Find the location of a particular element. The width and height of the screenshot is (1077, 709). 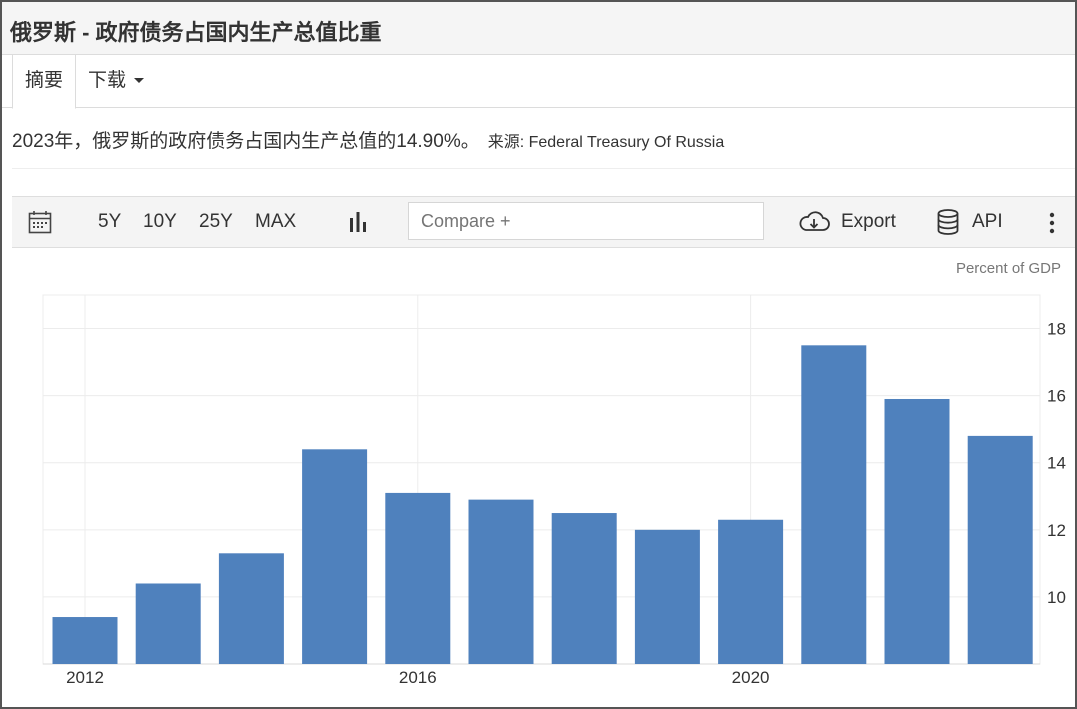

y-tick-label: 14 is located at coordinates (1056, 463).